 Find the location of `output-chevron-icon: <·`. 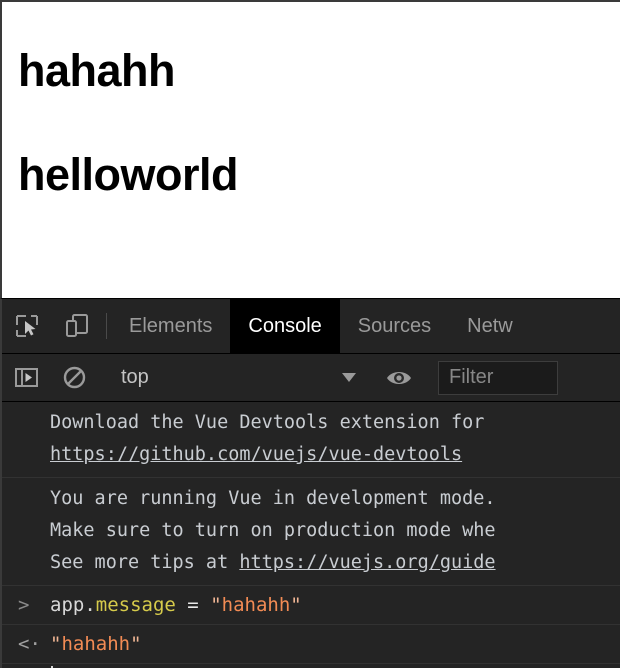

output-chevron-icon: <· is located at coordinates (29, 644).